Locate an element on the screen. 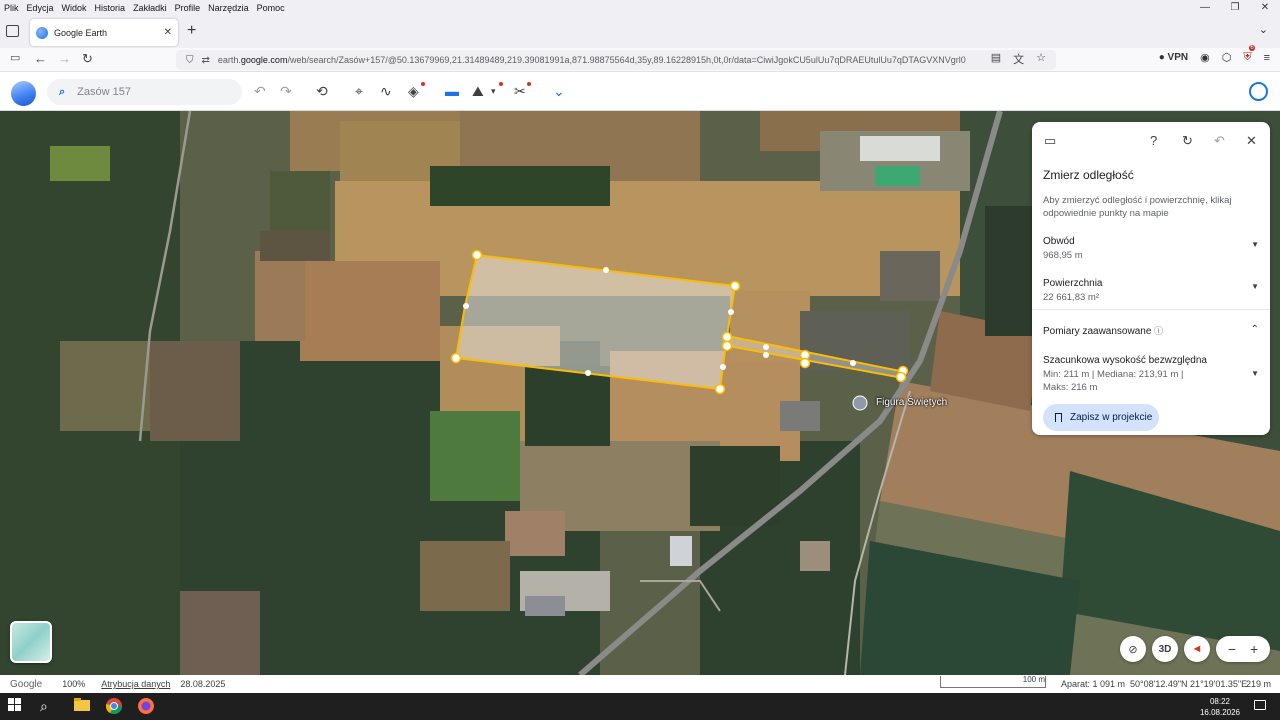 The image size is (1280, 720). reader-view-icon: ▤ is located at coordinates (996, 59).